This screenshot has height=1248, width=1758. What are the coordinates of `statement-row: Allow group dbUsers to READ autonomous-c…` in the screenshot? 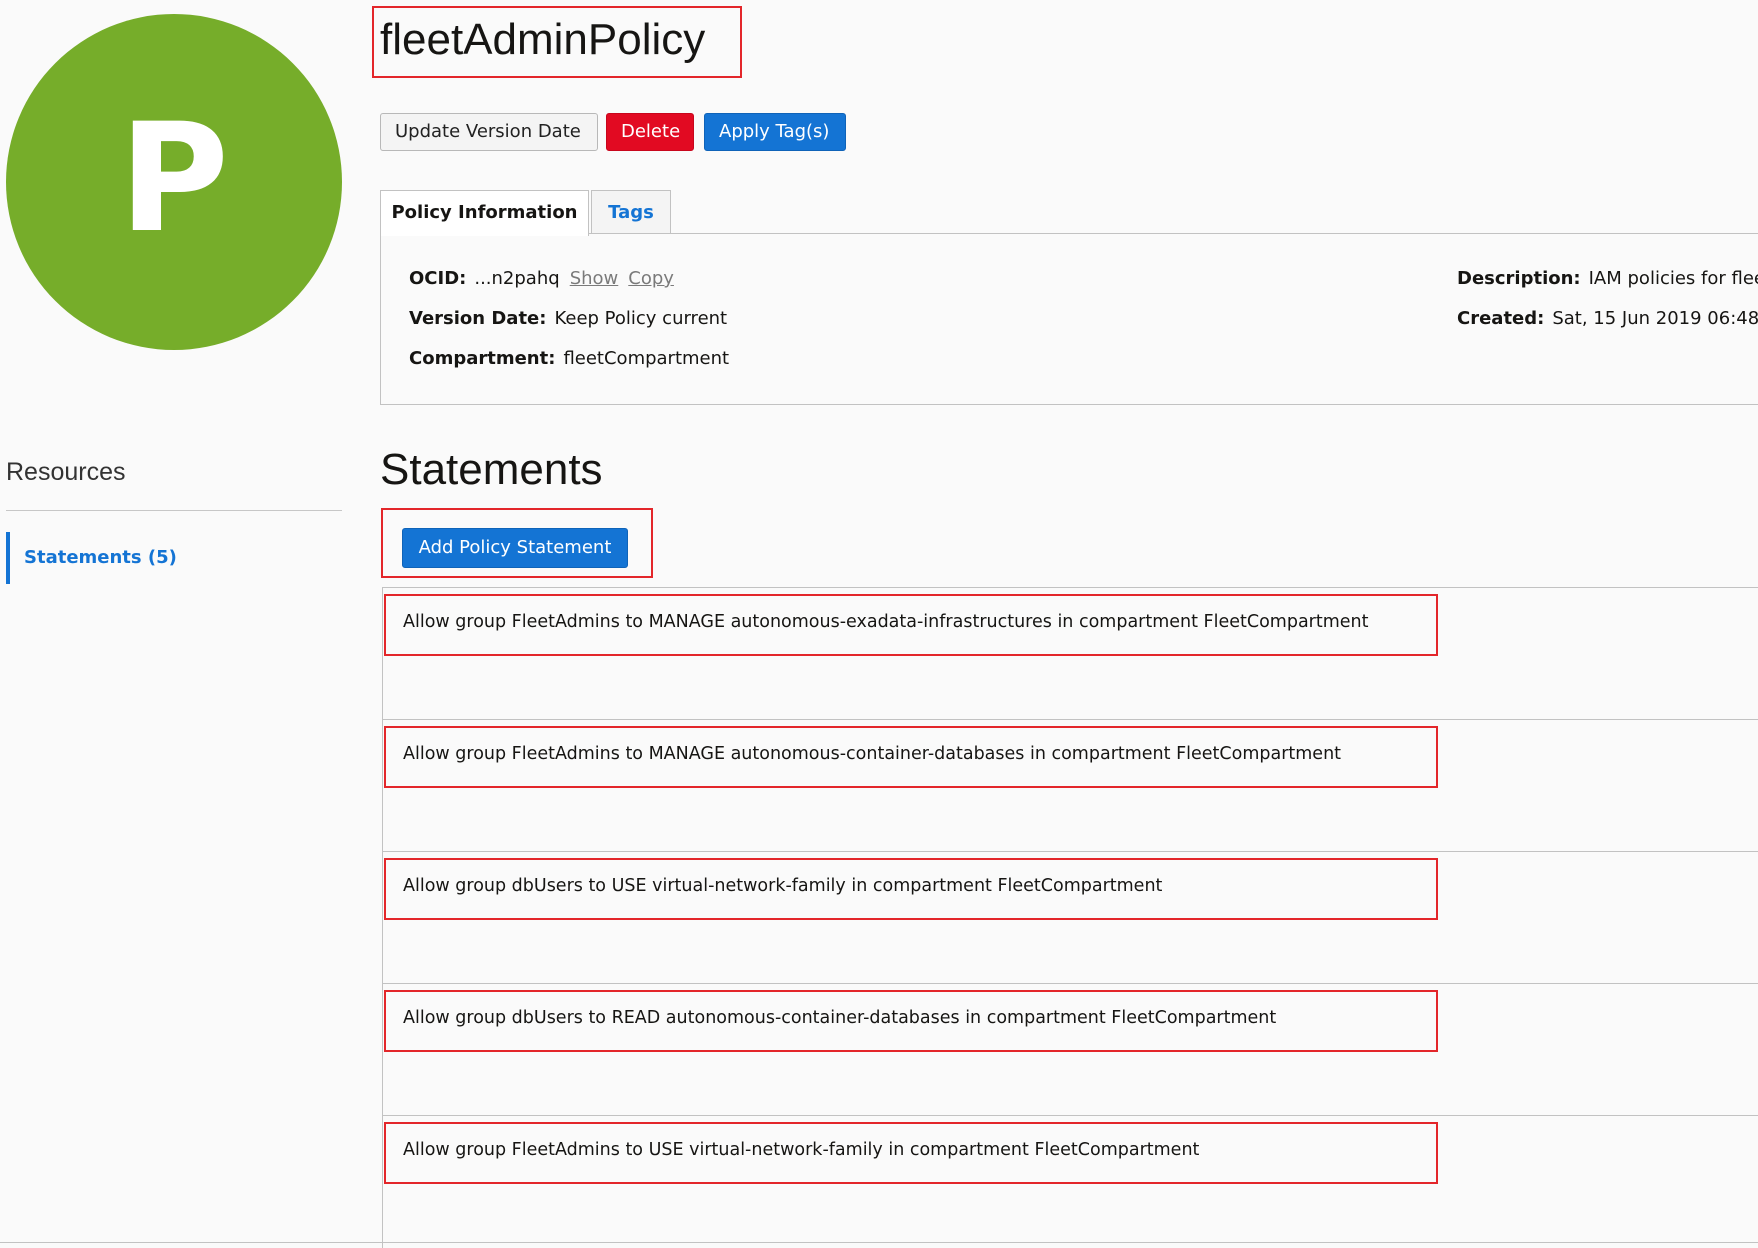 It's located at (1070, 1050).